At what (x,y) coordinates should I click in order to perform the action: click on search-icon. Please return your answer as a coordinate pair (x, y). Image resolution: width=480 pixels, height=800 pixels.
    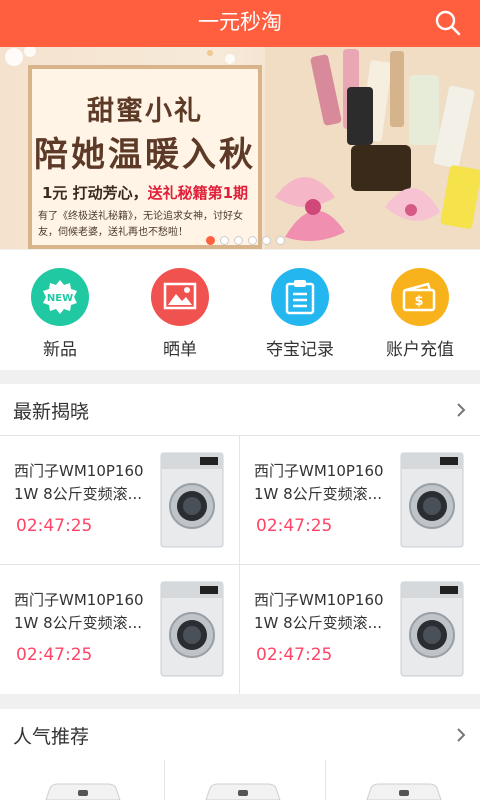
    Looking at the image, I should click on (448, 23).